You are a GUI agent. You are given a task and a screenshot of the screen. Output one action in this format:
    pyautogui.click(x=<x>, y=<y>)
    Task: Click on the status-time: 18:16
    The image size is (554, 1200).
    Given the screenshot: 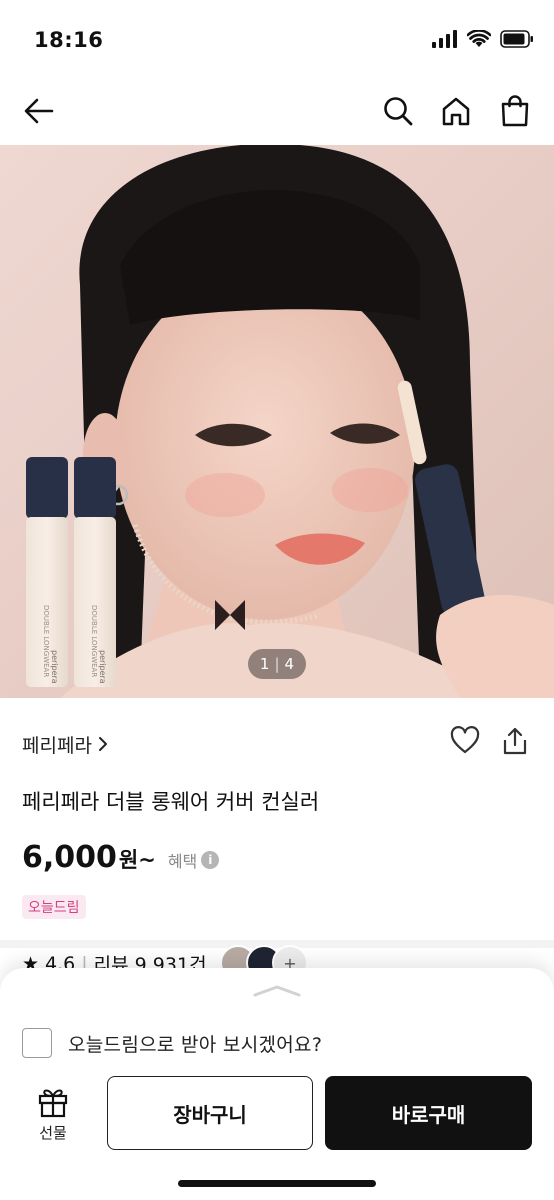 What is the action you would take?
    pyautogui.click(x=69, y=40)
    